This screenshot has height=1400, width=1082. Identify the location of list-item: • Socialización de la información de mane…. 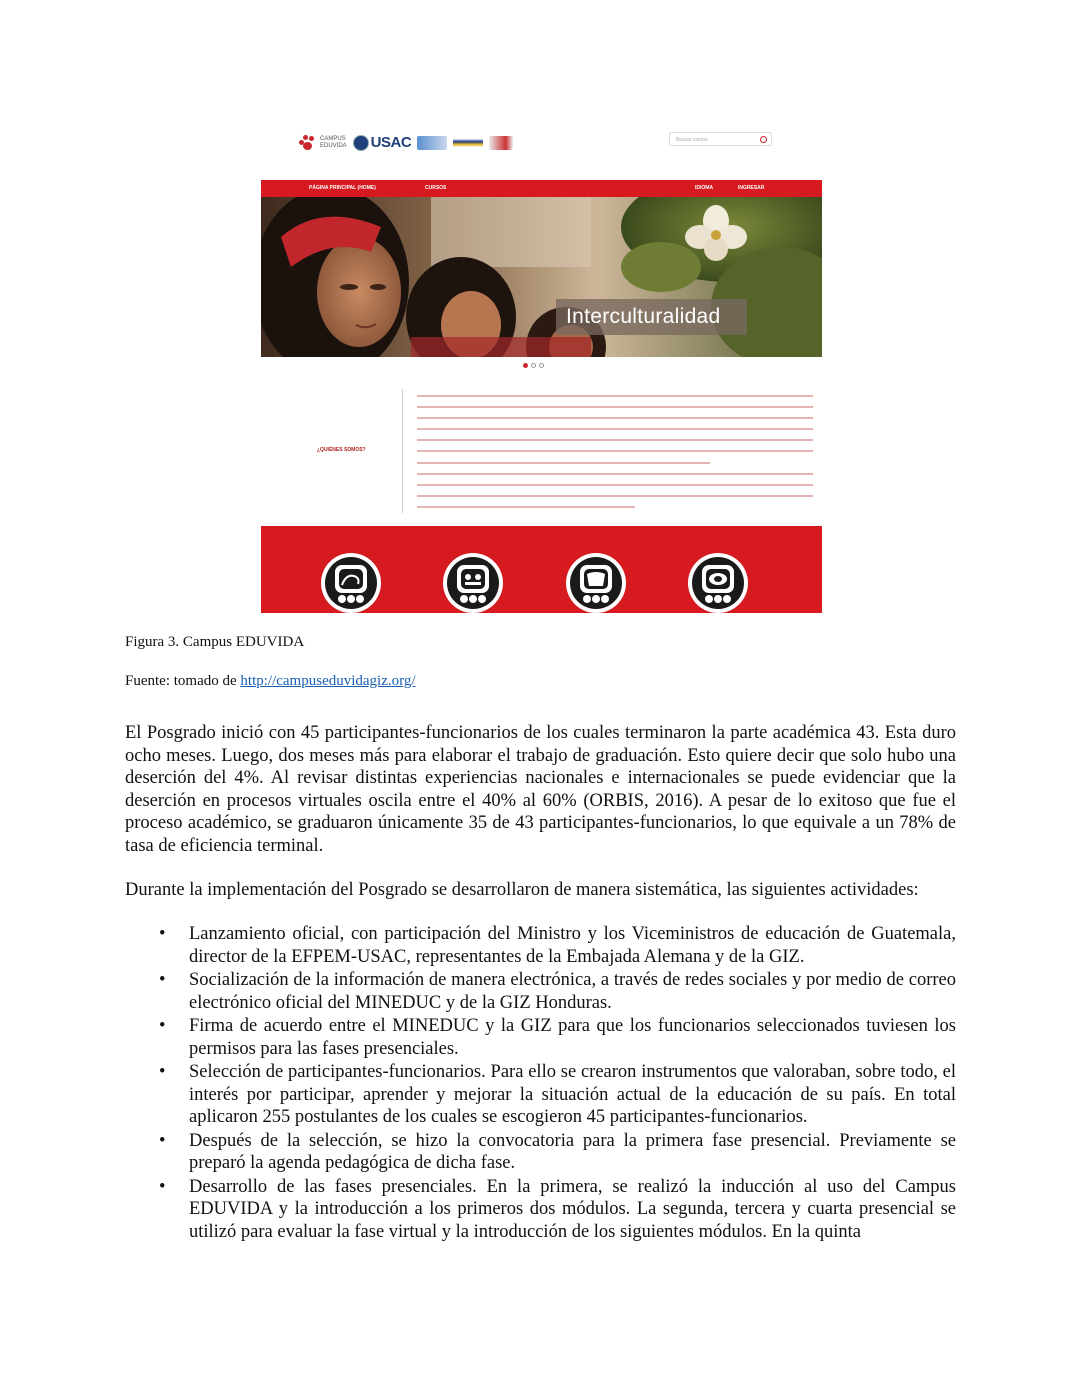
(540, 991).